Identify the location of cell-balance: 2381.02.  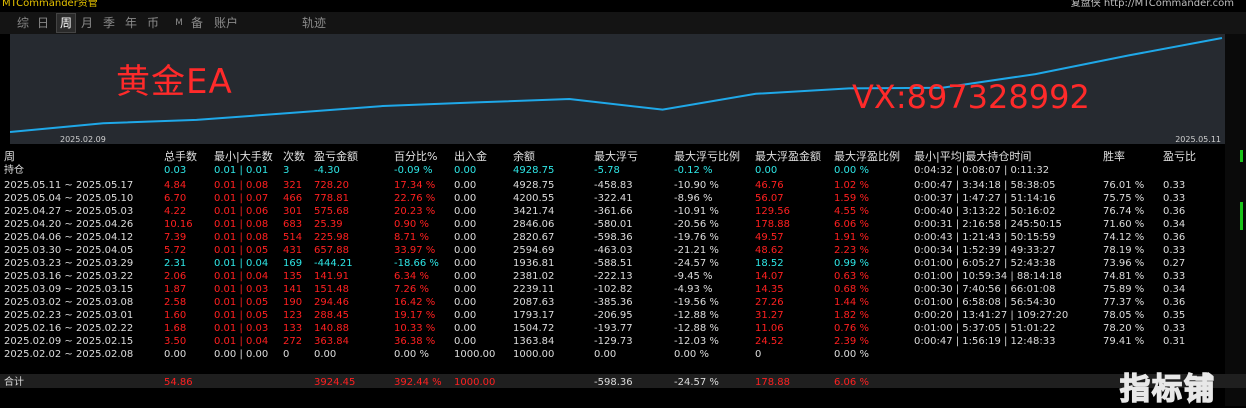
(534, 276).